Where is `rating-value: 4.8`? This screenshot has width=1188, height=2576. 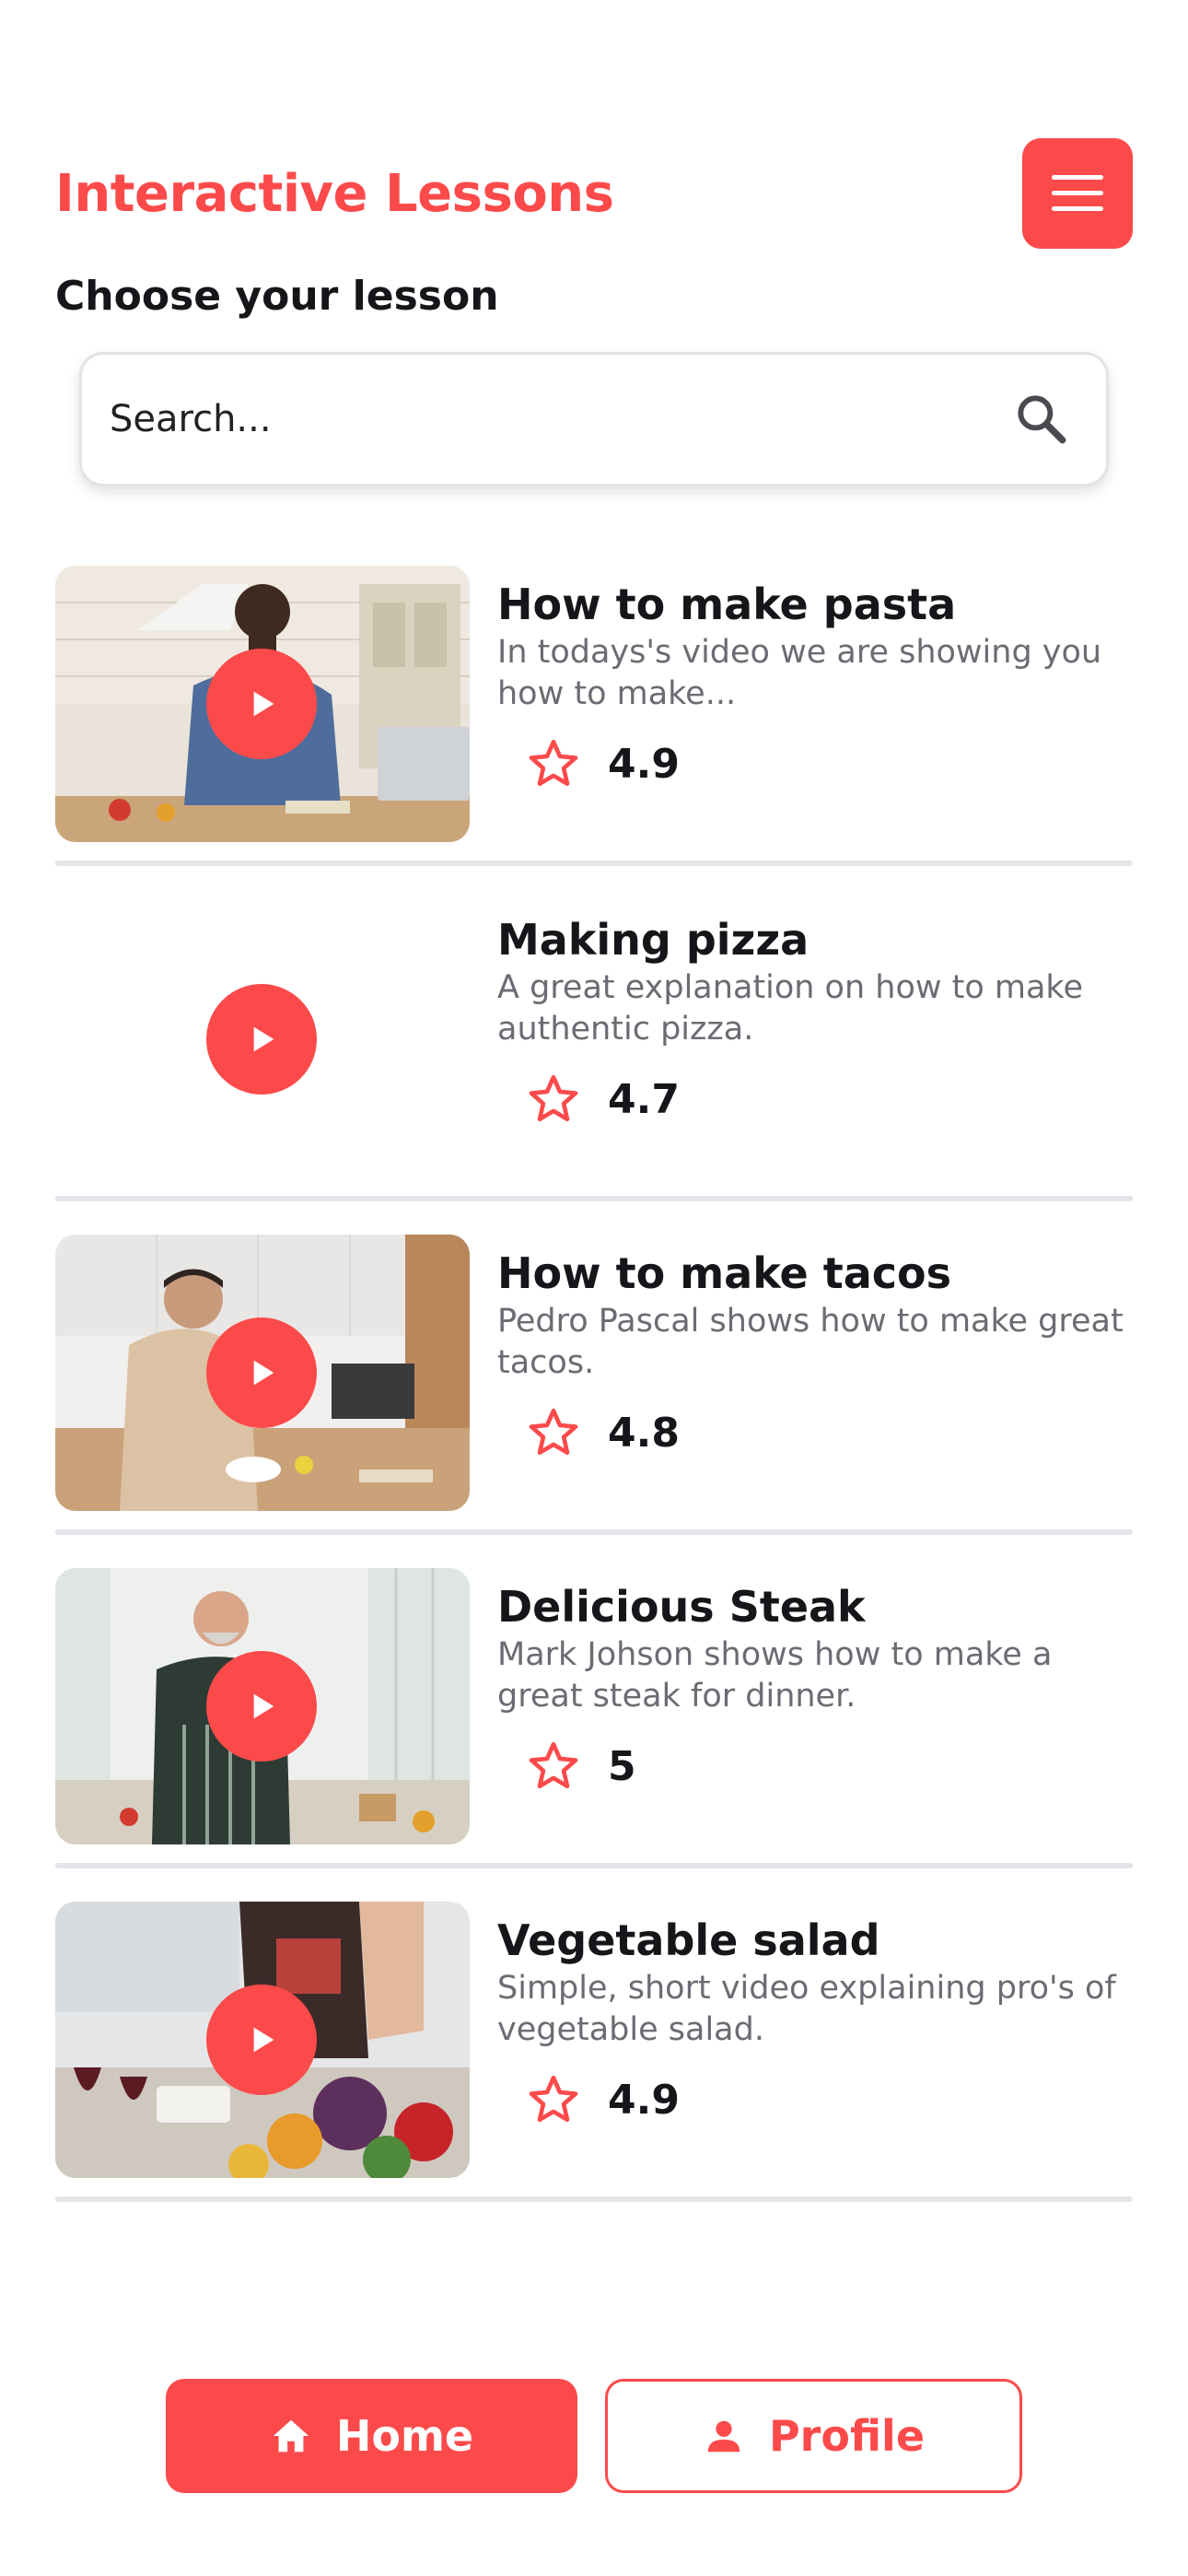 rating-value: 4.8 is located at coordinates (644, 1433).